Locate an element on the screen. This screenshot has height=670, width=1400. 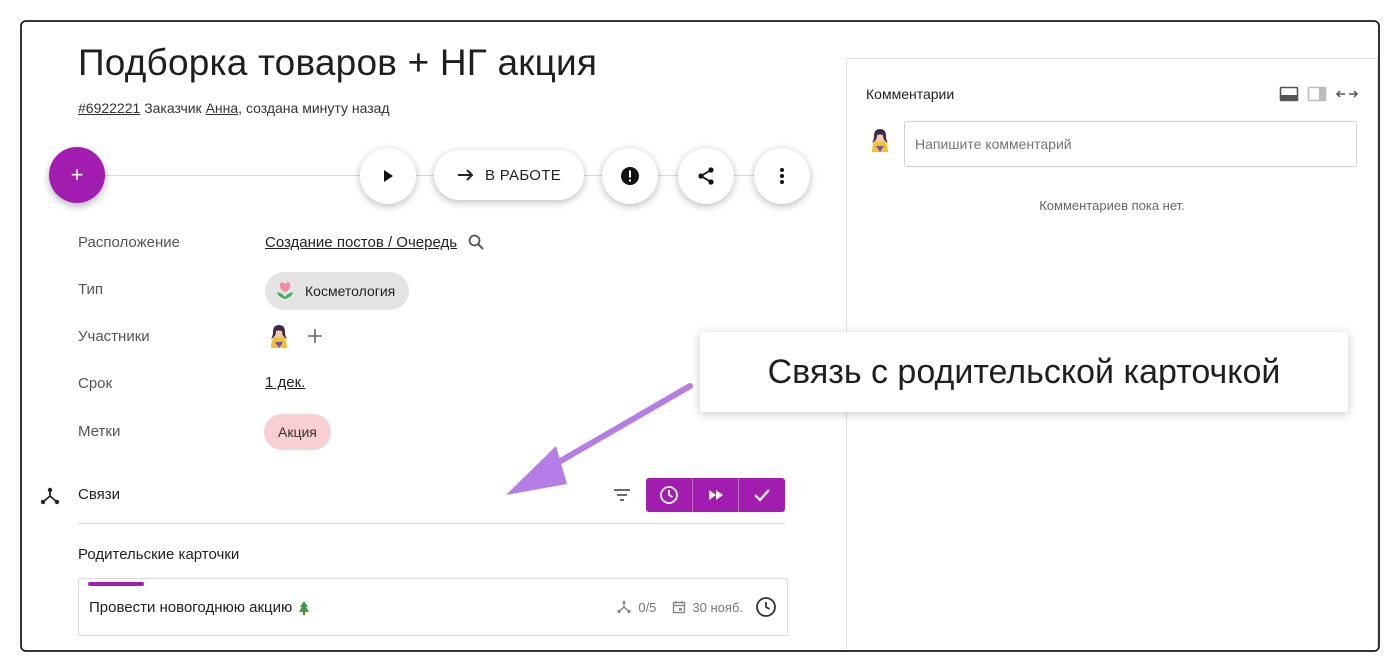
tag-chip: Акция is located at coordinates (297, 432).